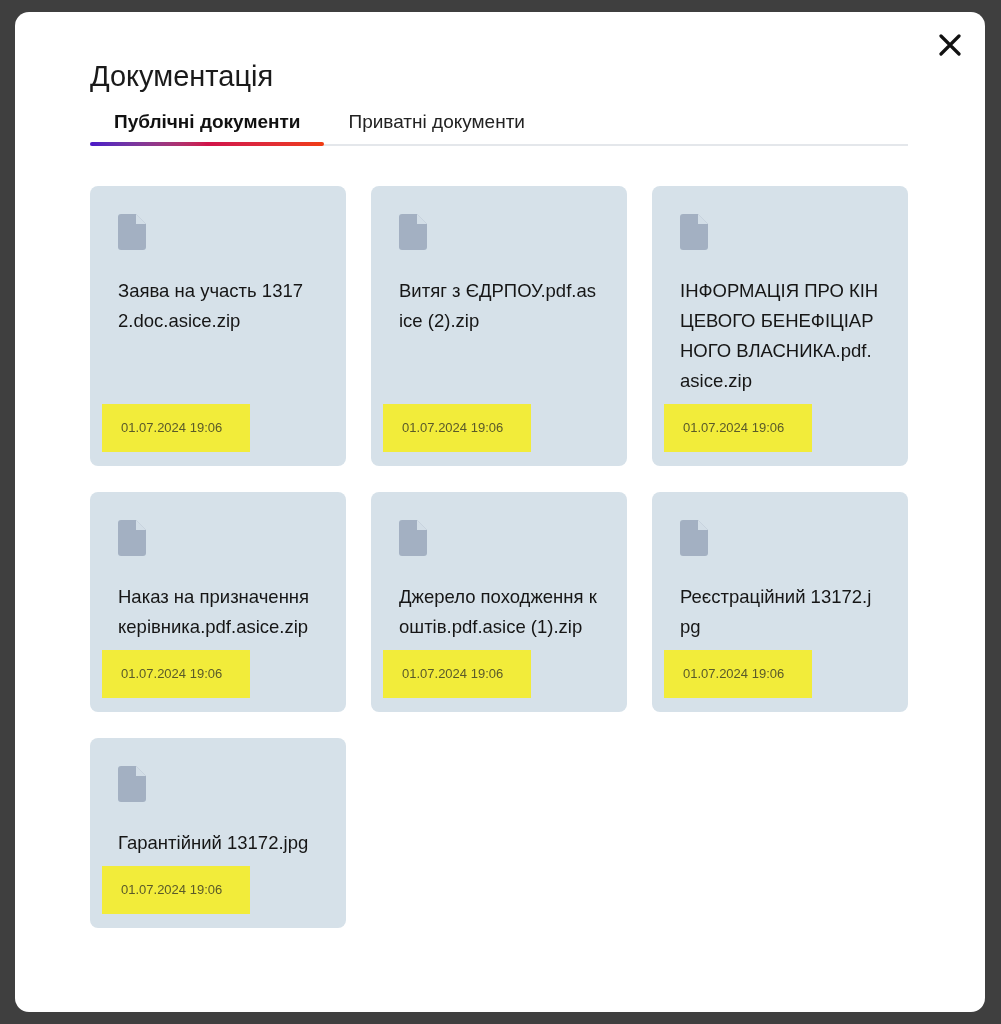 The image size is (1001, 1024). I want to click on document-card: ІНФОРМАЦІЯ ПРО КІНЦЕВОГО БЕНЕФІЦІАРНОГО ВЛАСНИКА.pdf.asice.zip 01.07.2024 19:06, so click(780, 326).